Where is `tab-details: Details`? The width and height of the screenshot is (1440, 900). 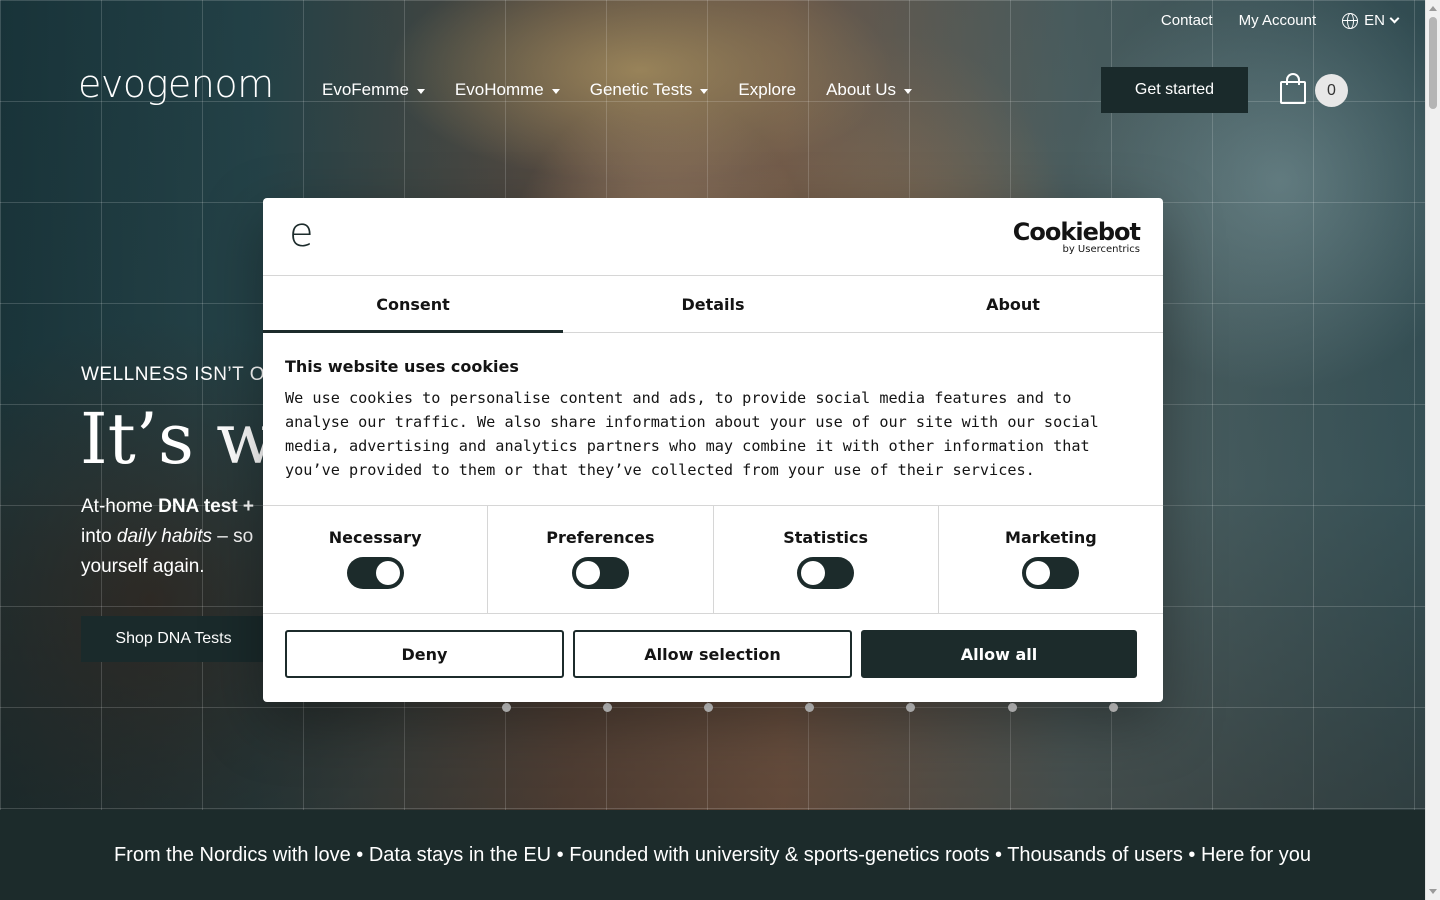 tab-details: Details is located at coordinates (713, 304).